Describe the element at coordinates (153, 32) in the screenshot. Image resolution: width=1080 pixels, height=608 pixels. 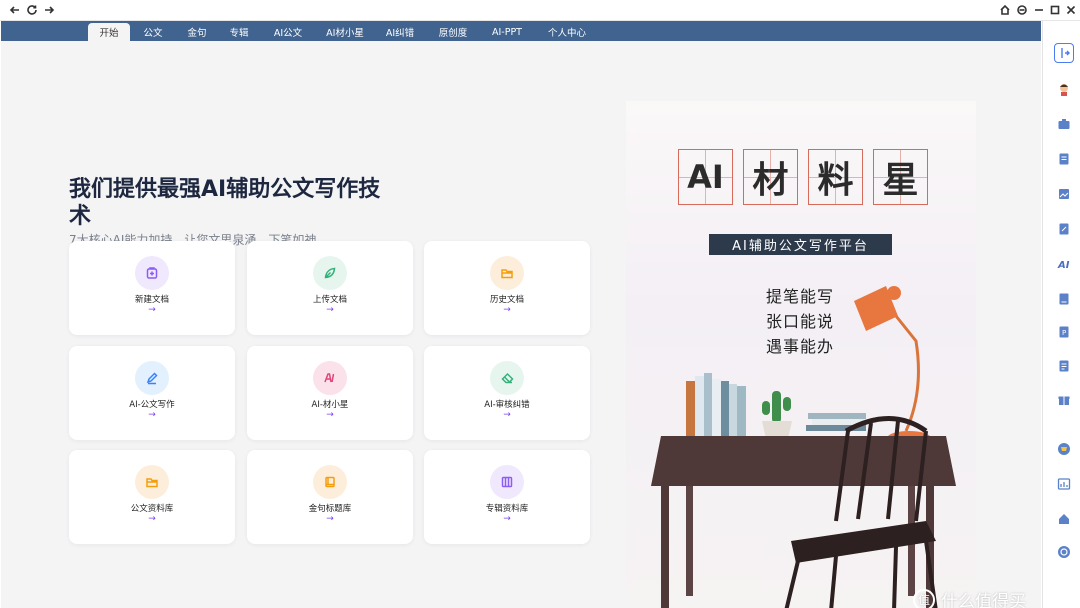
I see `tab-gongwen: 公文` at that location.